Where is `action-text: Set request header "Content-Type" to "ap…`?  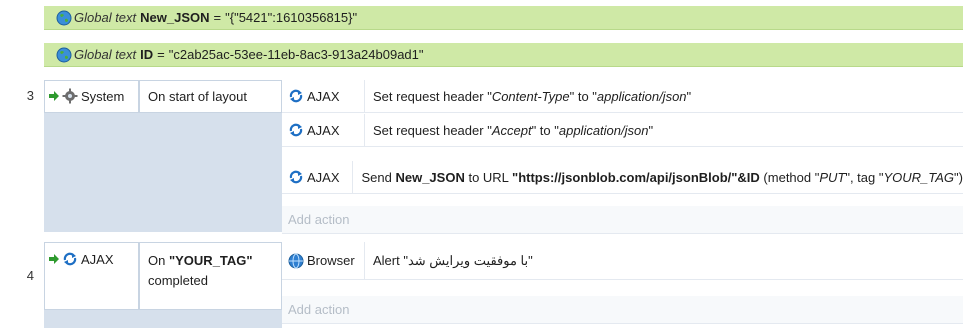 action-text: Set request header "Content-Type" to "ap… is located at coordinates (532, 96).